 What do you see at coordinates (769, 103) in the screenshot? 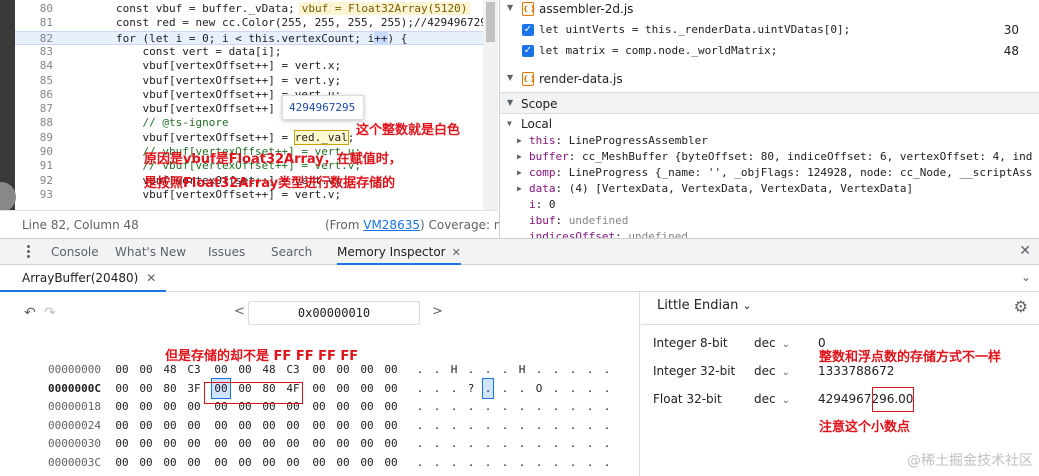
I see `scope-header: ▼ Scope` at bounding box center [769, 103].